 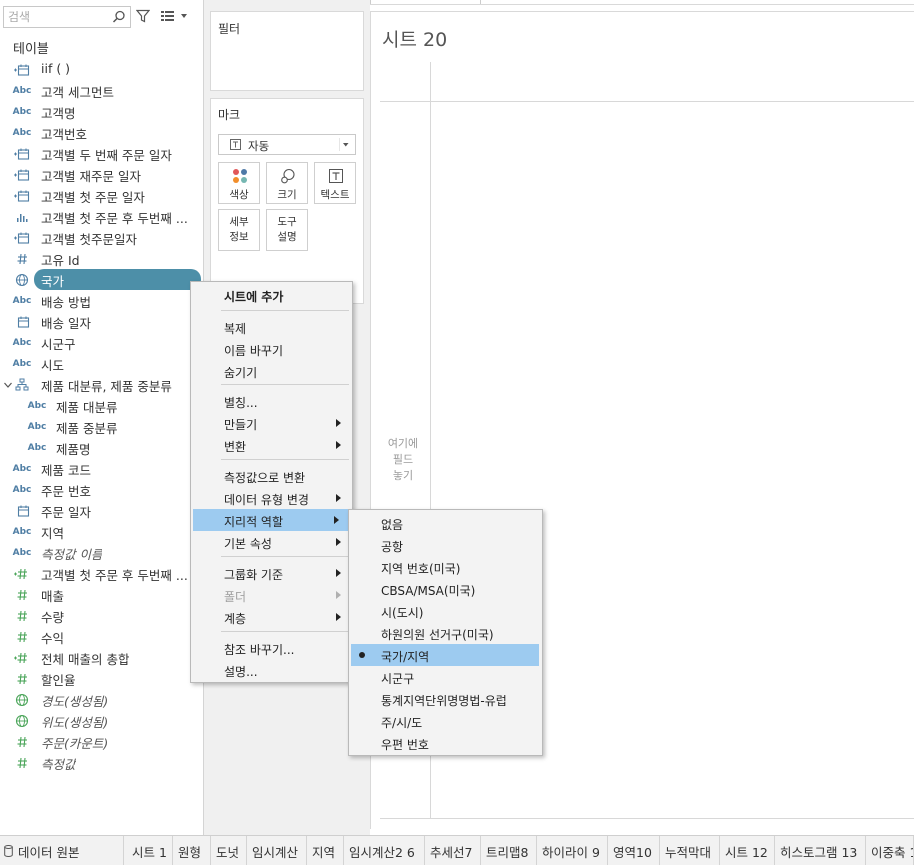 I want to click on tab-label: 추세선7, so click(x=451, y=852).